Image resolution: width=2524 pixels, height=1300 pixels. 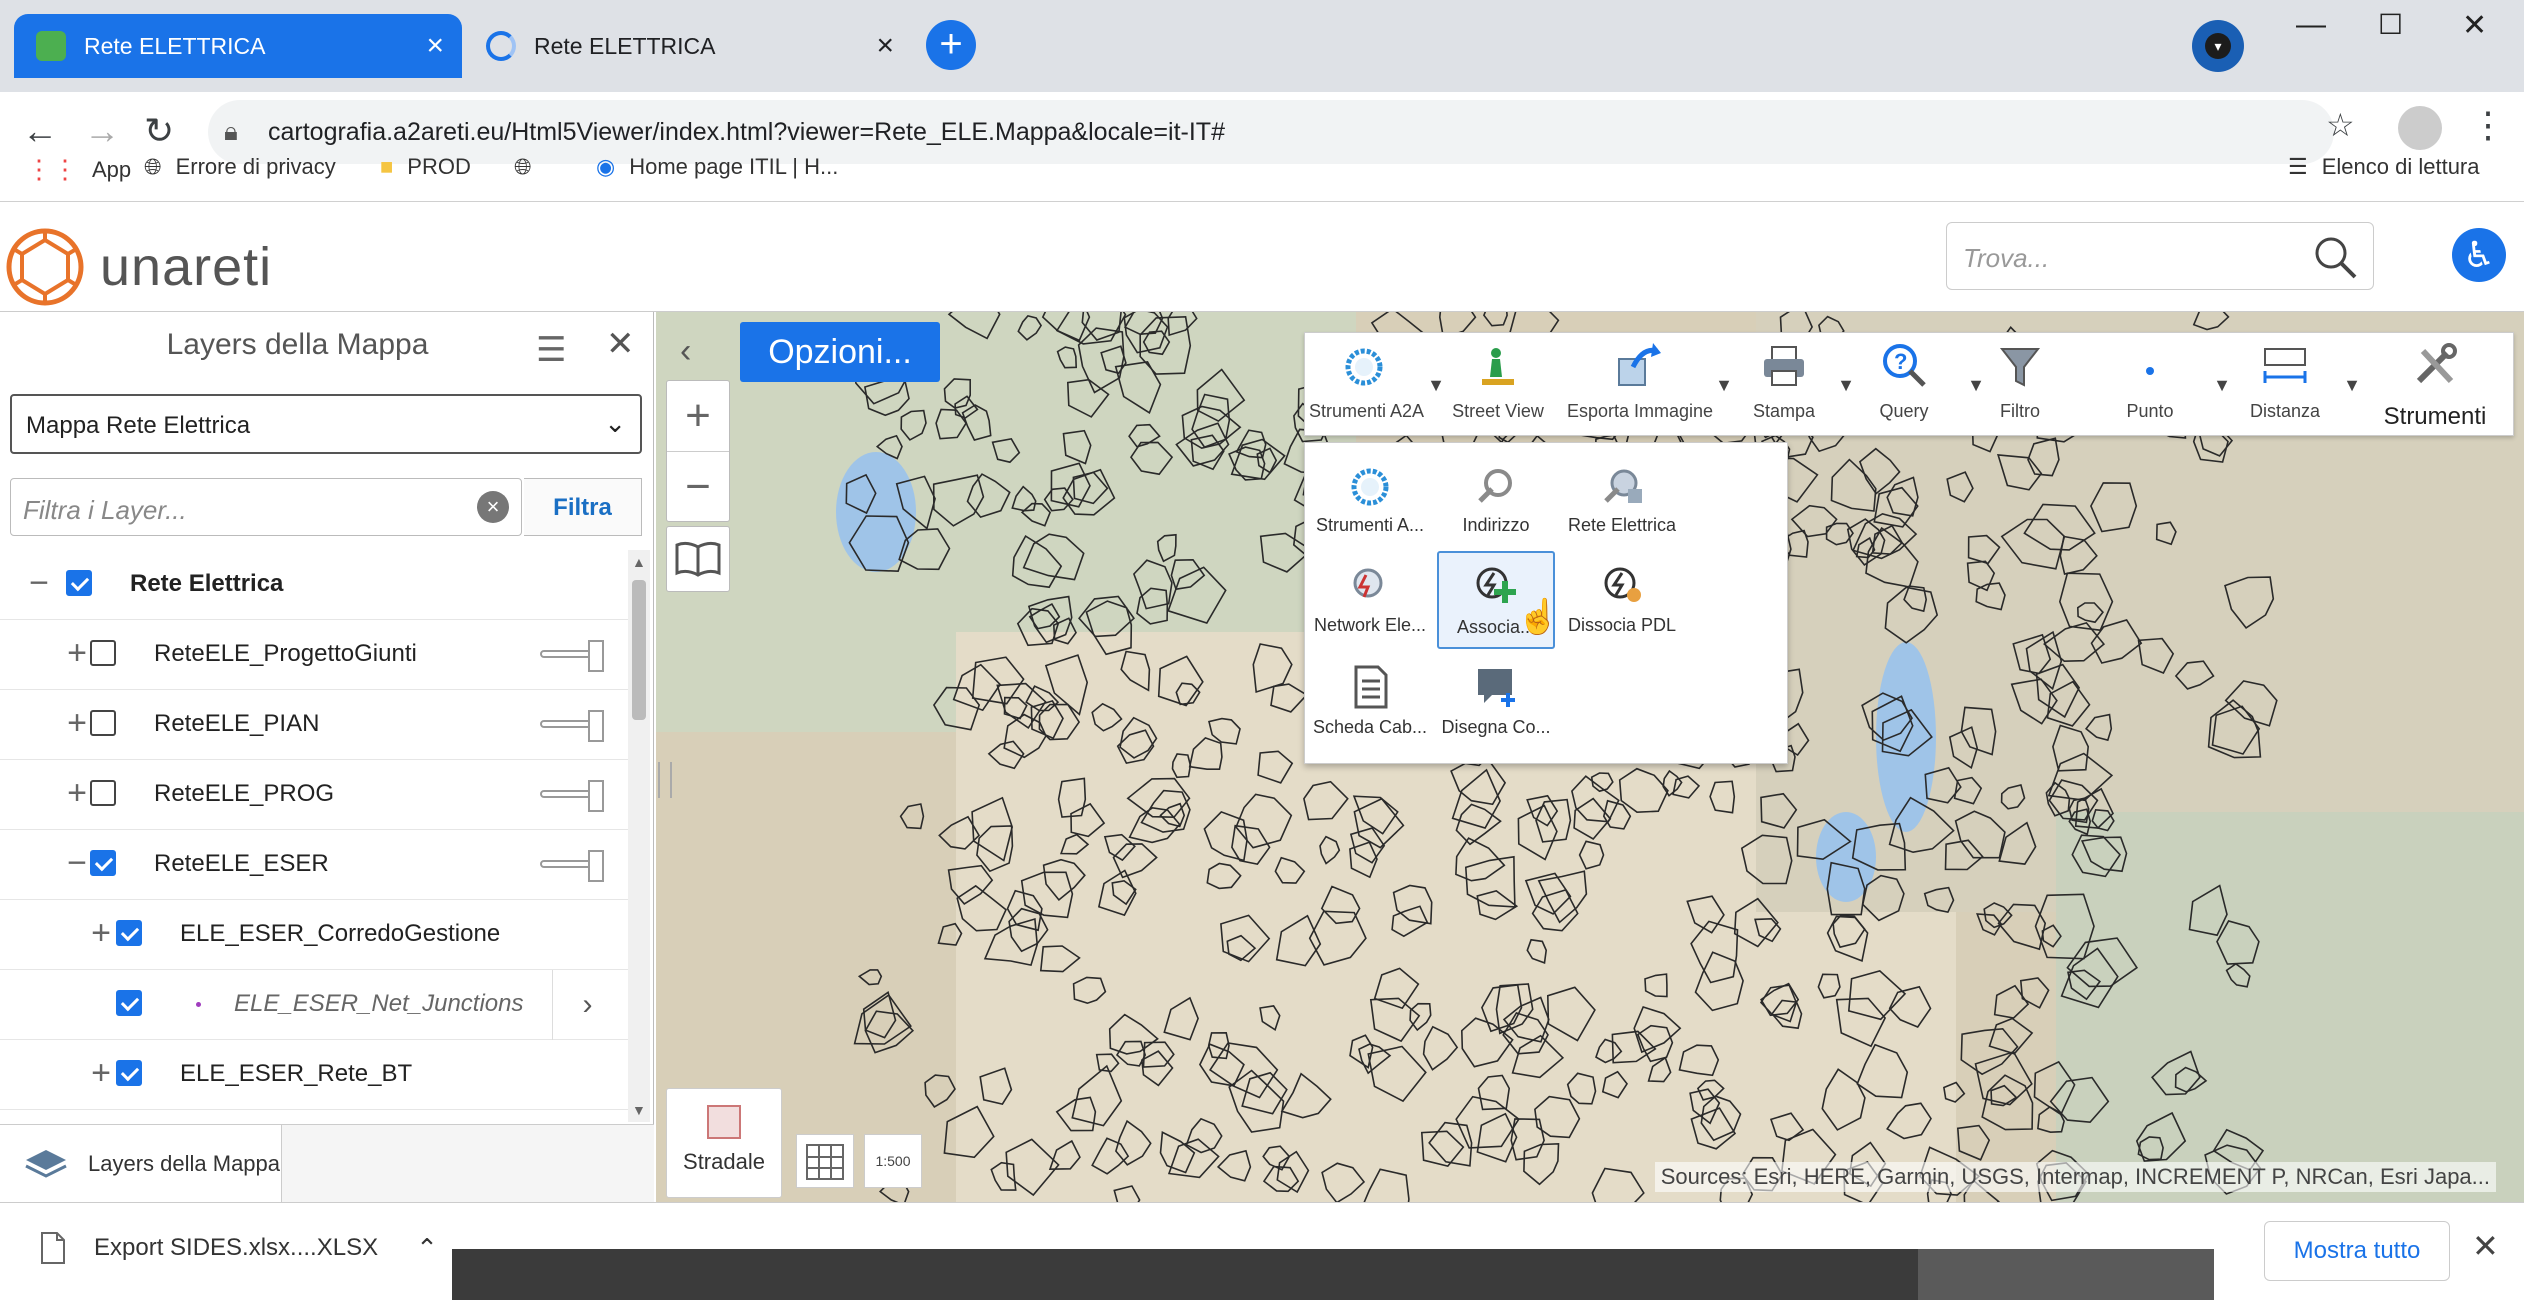 I want to click on ribbon-button-street-view: Street View, so click(x=1498, y=385).